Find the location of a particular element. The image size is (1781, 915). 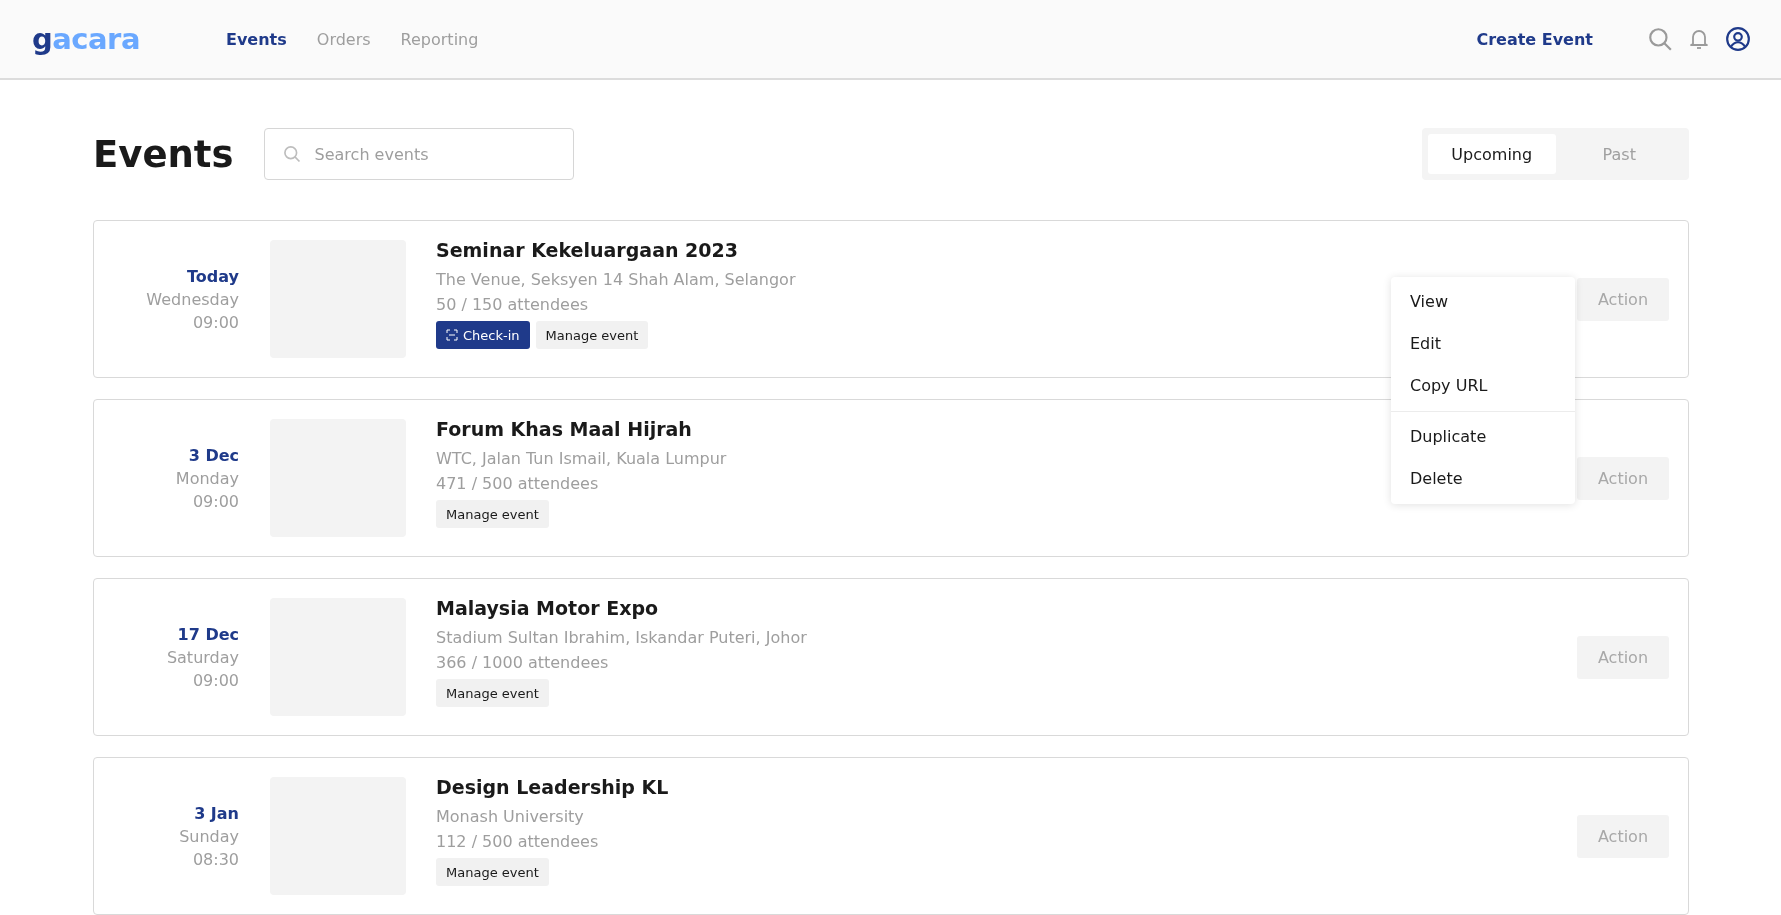

event-weekday: Sunday is located at coordinates (209, 836).